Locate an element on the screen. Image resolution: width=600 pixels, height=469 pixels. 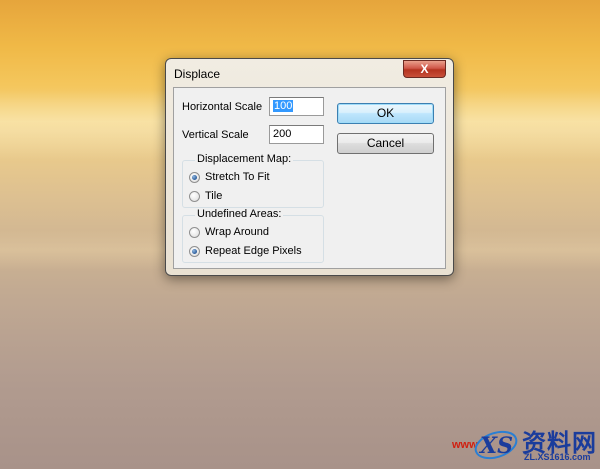
watermark-logo-icon: XS is located at coordinates (496, 445).